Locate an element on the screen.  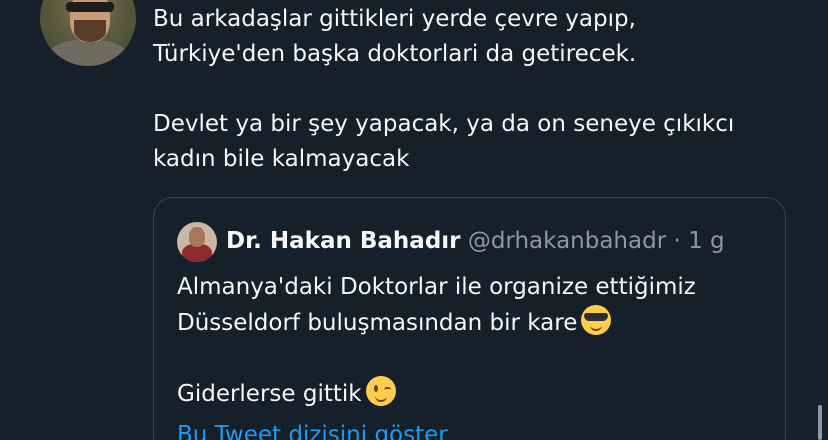
quoted-author-handle: @drhakanbahadr is located at coordinates (567, 241).